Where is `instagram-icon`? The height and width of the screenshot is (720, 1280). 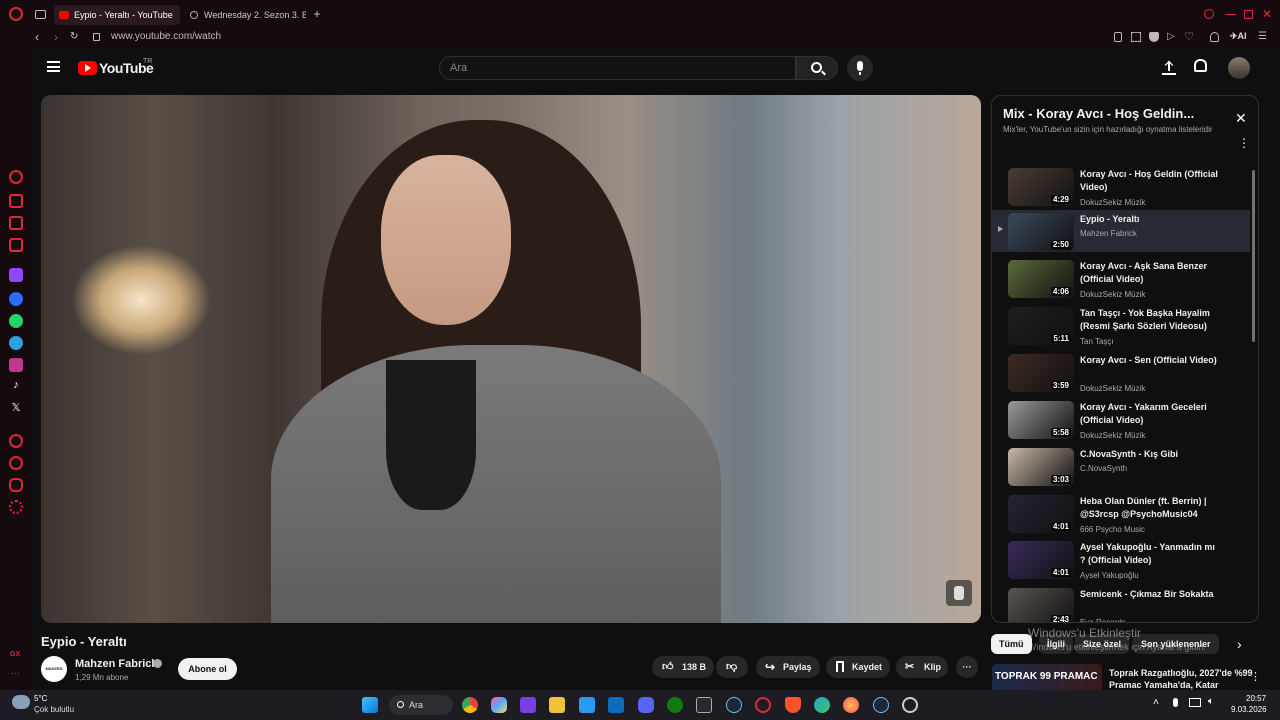 instagram-icon is located at coordinates (16, 365).